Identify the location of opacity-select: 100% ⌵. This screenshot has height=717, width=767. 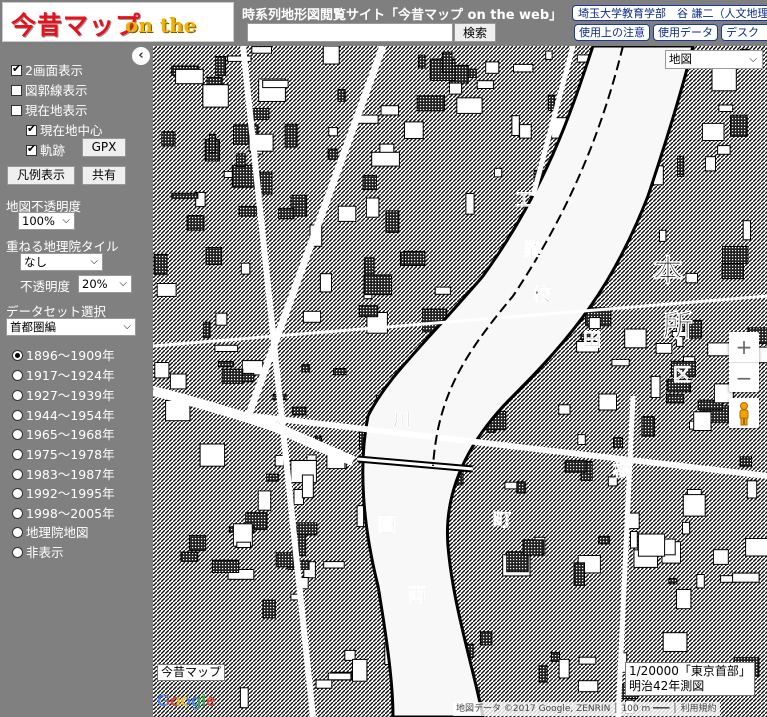
(46, 221).